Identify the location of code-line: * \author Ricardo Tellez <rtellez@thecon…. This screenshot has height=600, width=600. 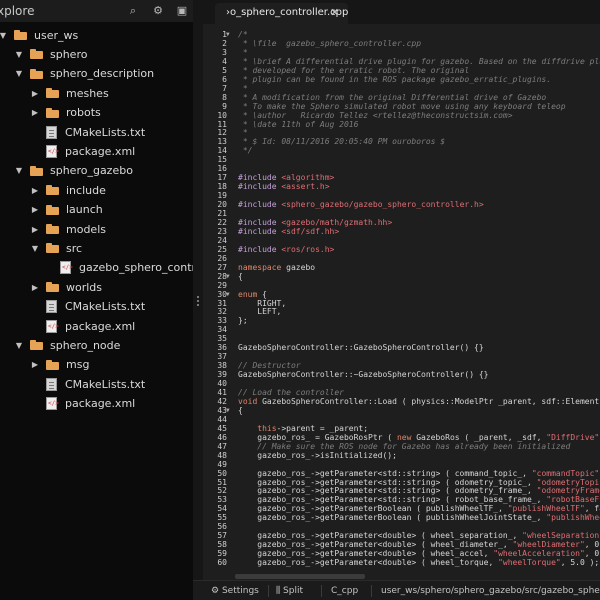
(375, 115).